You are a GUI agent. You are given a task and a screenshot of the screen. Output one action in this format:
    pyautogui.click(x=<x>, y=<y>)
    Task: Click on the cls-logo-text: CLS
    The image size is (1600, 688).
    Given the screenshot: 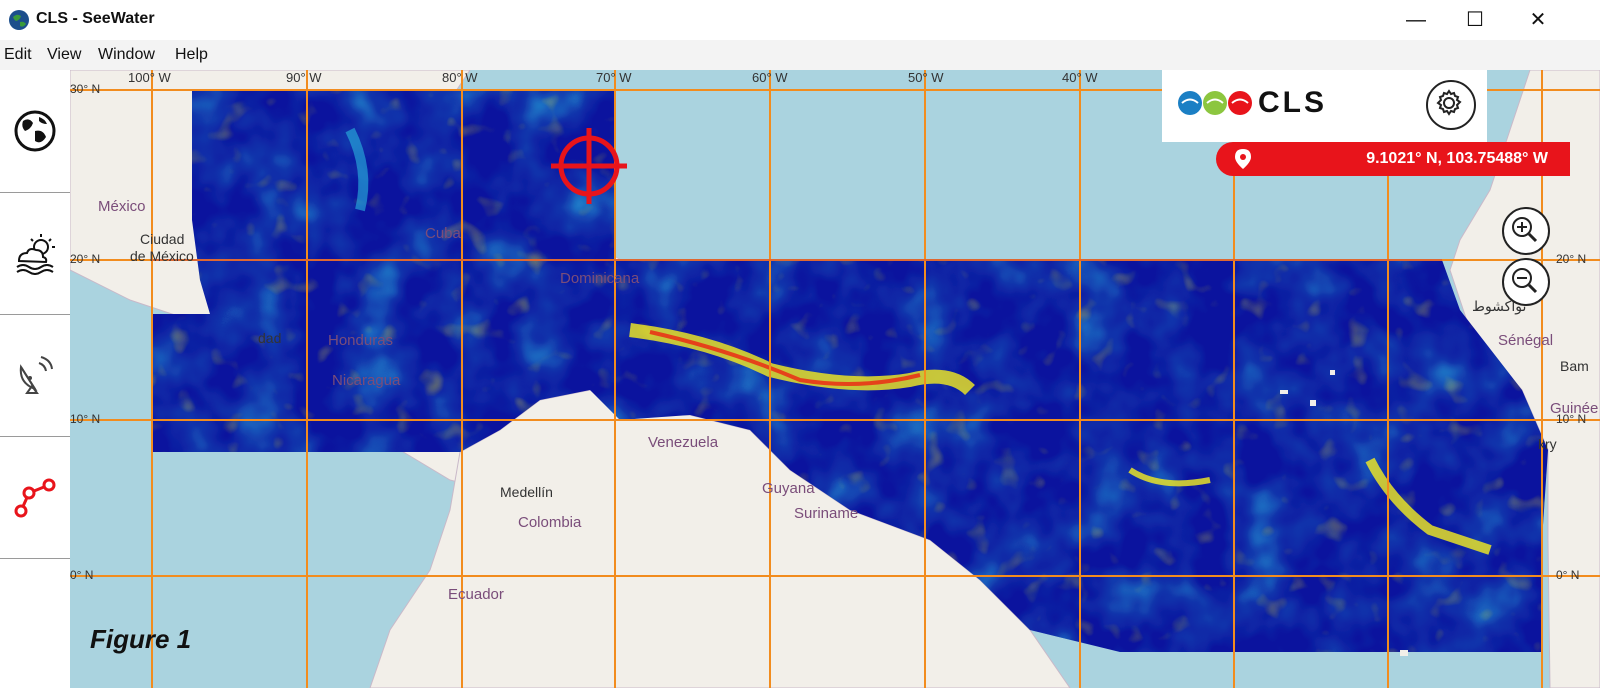 What is the action you would take?
    pyautogui.click(x=1292, y=102)
    